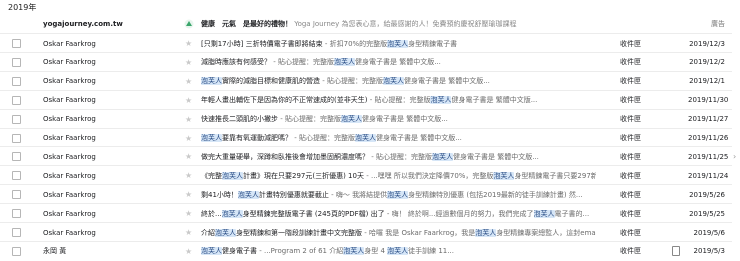  Describe the element at coordinates (734, 156) in the screenshot. I see `chevron-right-icon: ›` at that location.